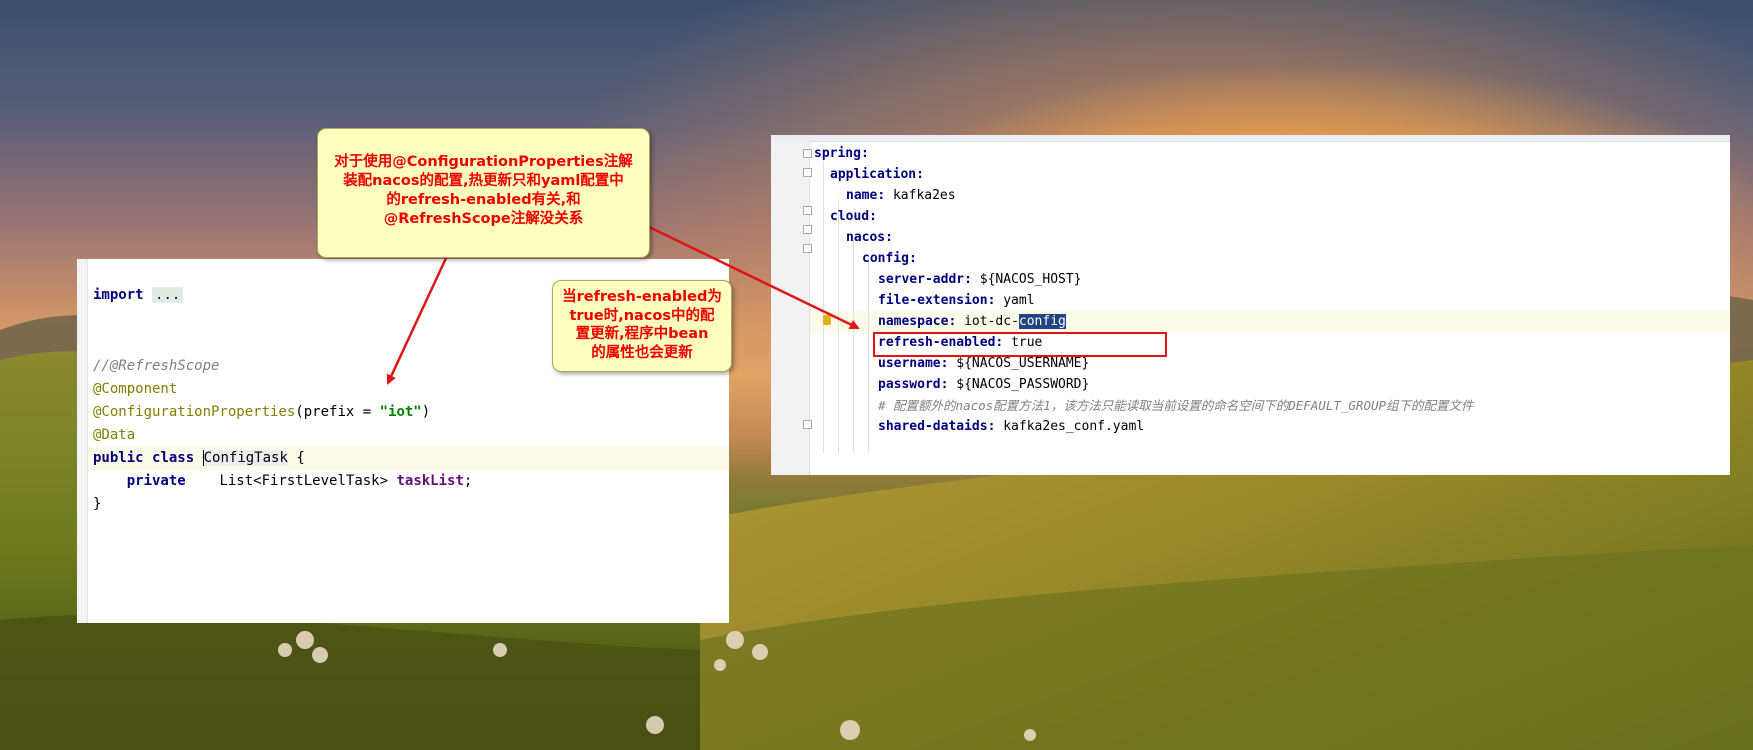  Describe the element at coordinates (642, 334) in the screenshot. I see `callout-line: 置更新,程序中bean` at that location.